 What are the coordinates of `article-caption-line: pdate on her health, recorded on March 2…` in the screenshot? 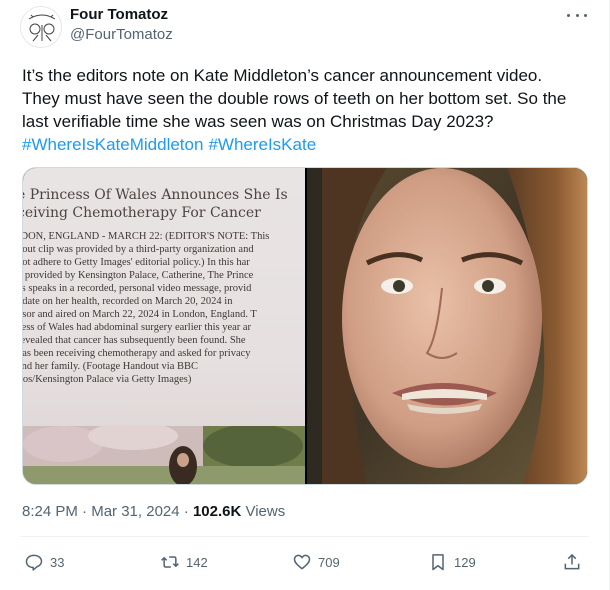 It's located at (128, 301).